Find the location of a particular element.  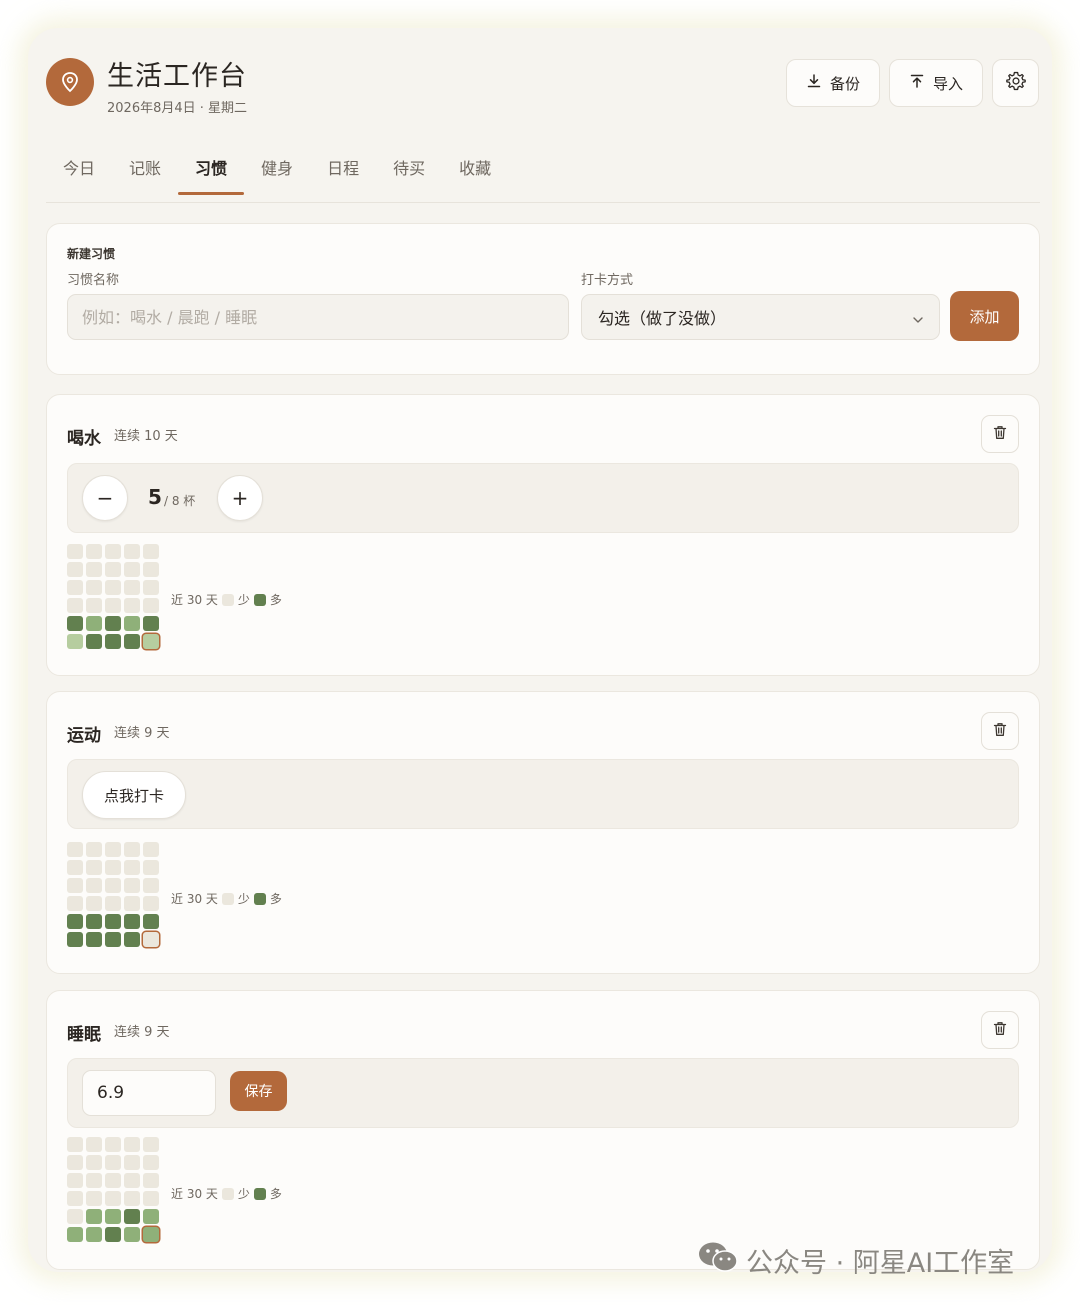

habit-name: 运动 is located at coordinates (84, 736).